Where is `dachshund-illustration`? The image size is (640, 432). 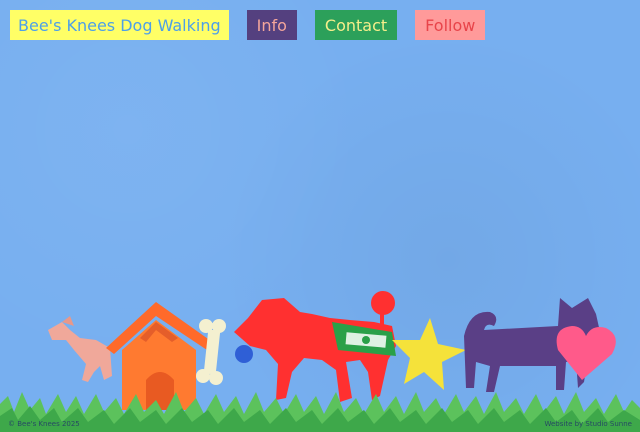 dachshund-illustration is located at coordinates (80, 349).